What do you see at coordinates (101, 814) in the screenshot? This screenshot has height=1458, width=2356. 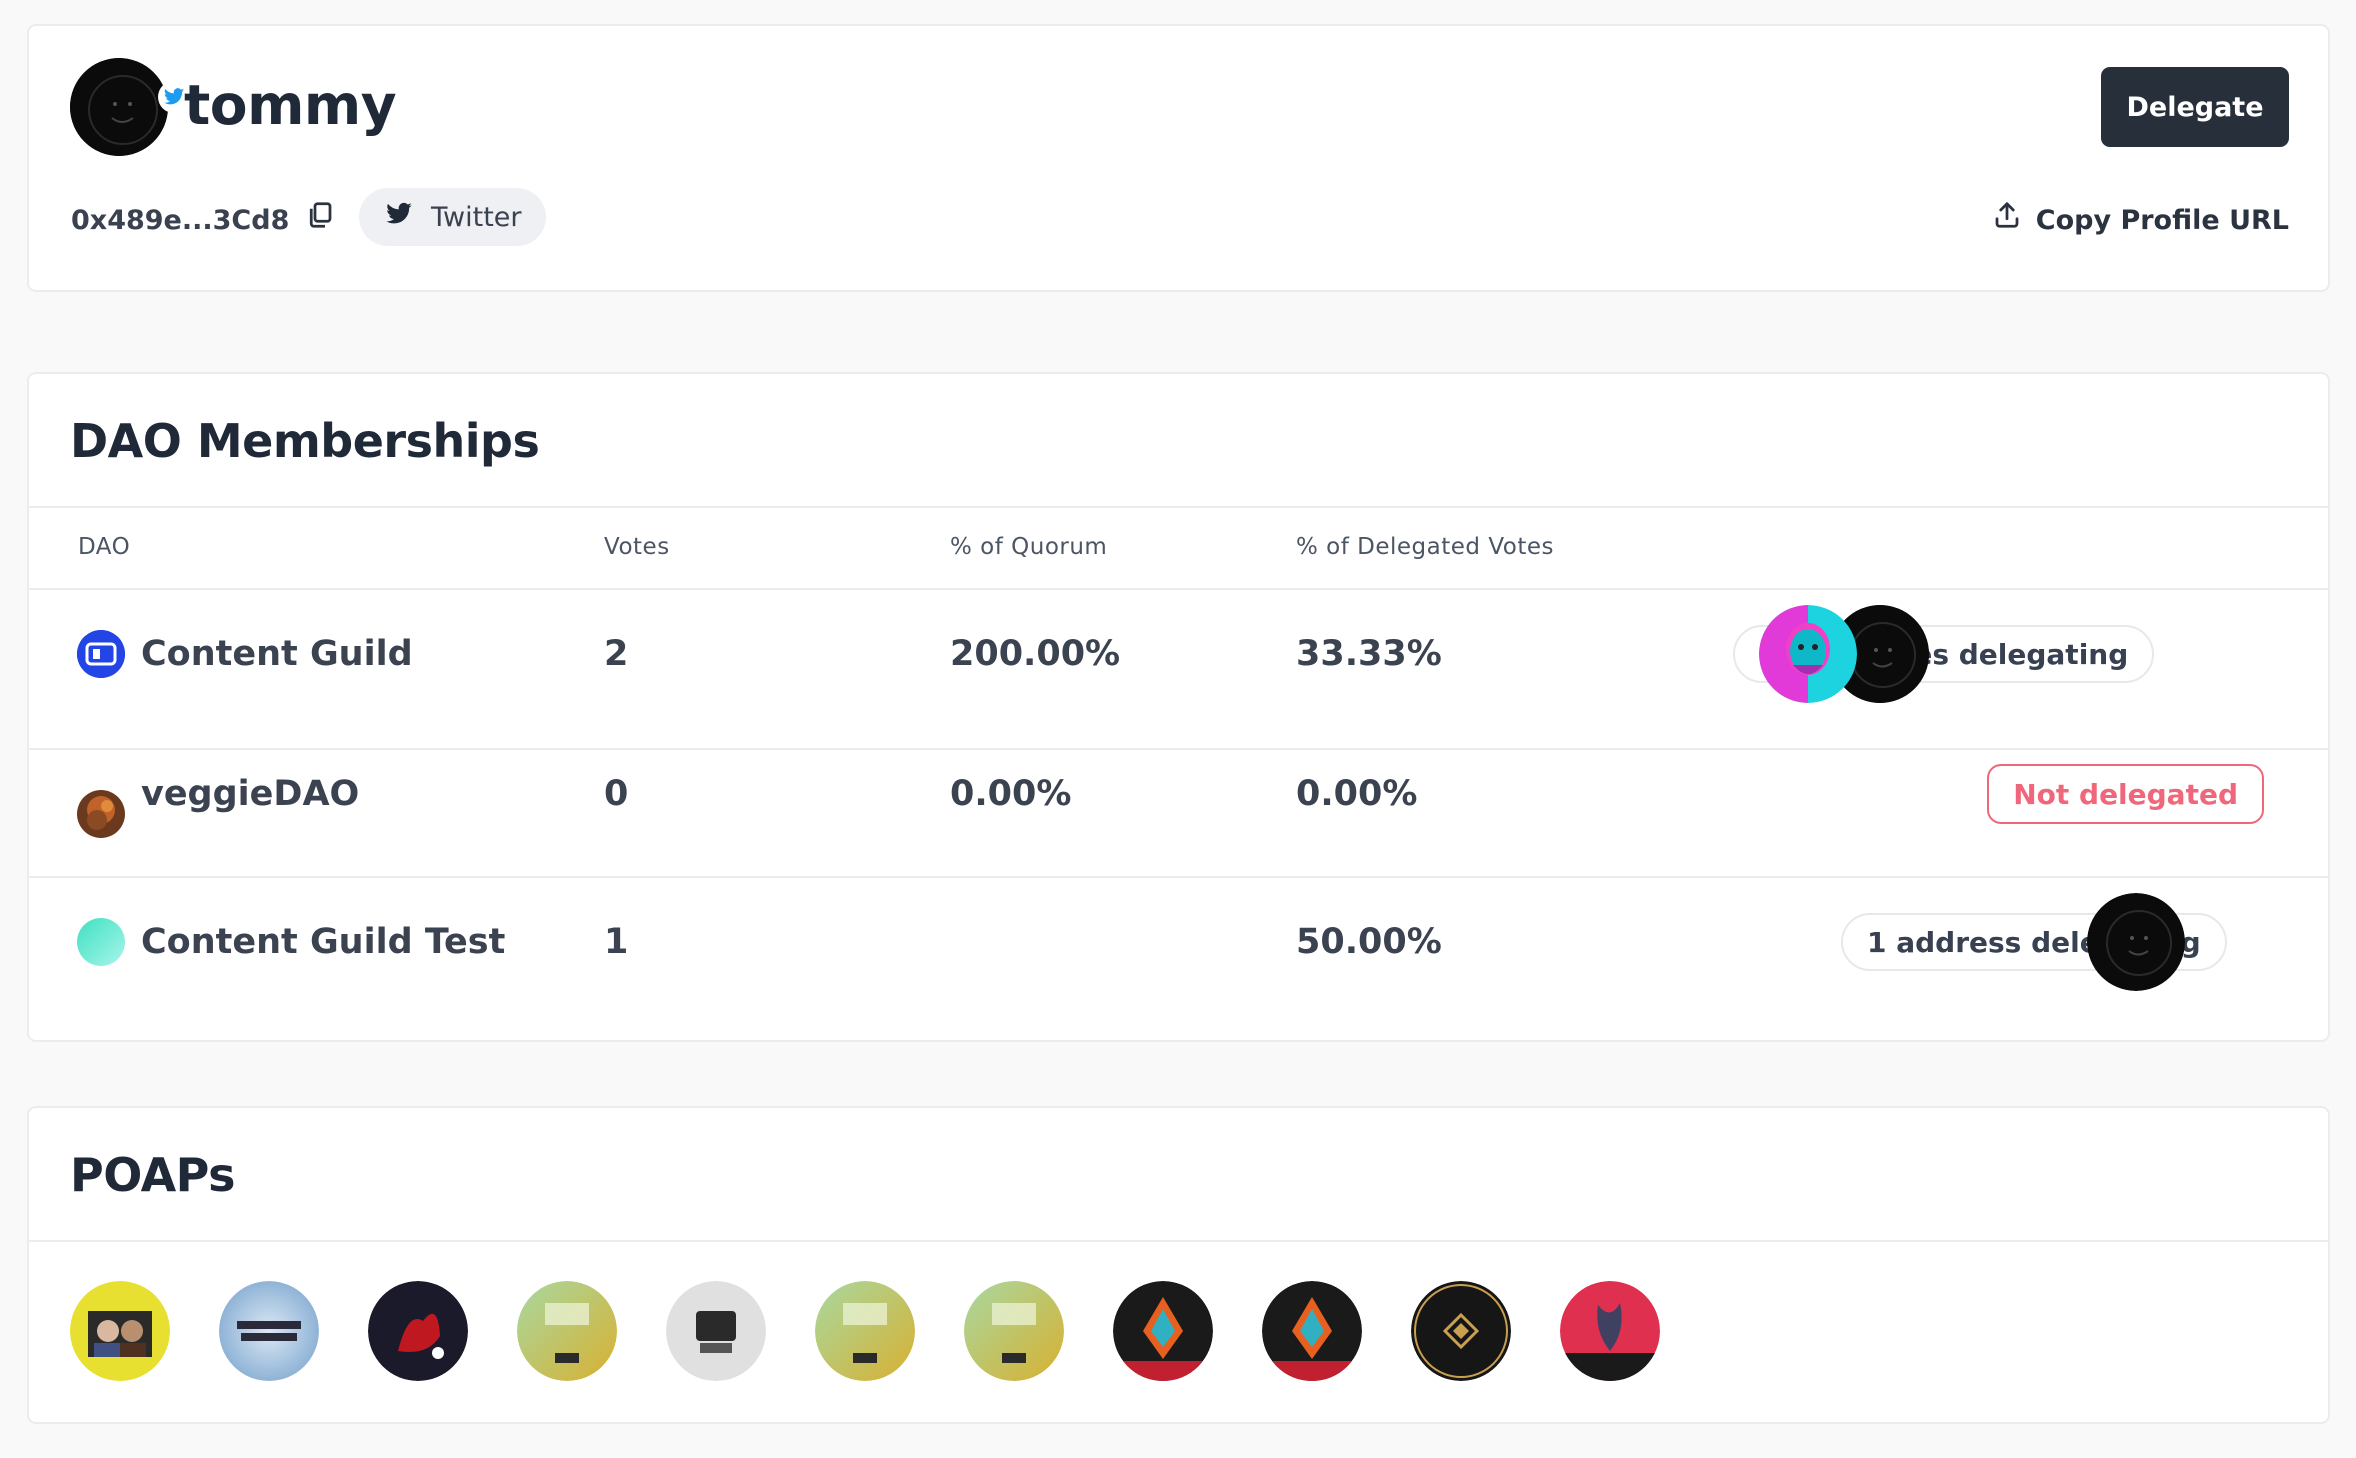 I see `veggiedao-logo` at bounding box center [101, 814].